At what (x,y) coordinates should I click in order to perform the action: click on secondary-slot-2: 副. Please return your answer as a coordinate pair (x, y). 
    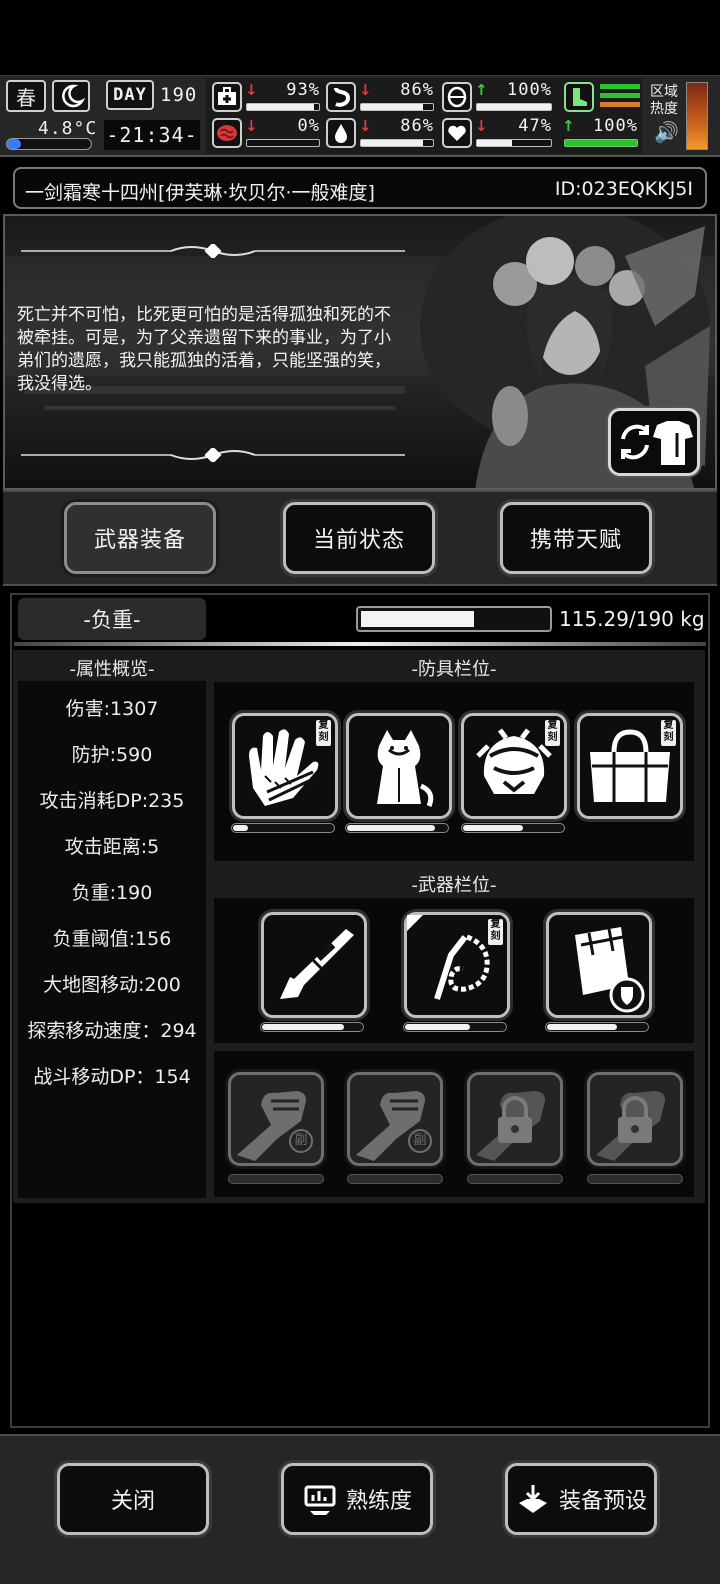
    Looking at the image, I should click on (395, 1119).